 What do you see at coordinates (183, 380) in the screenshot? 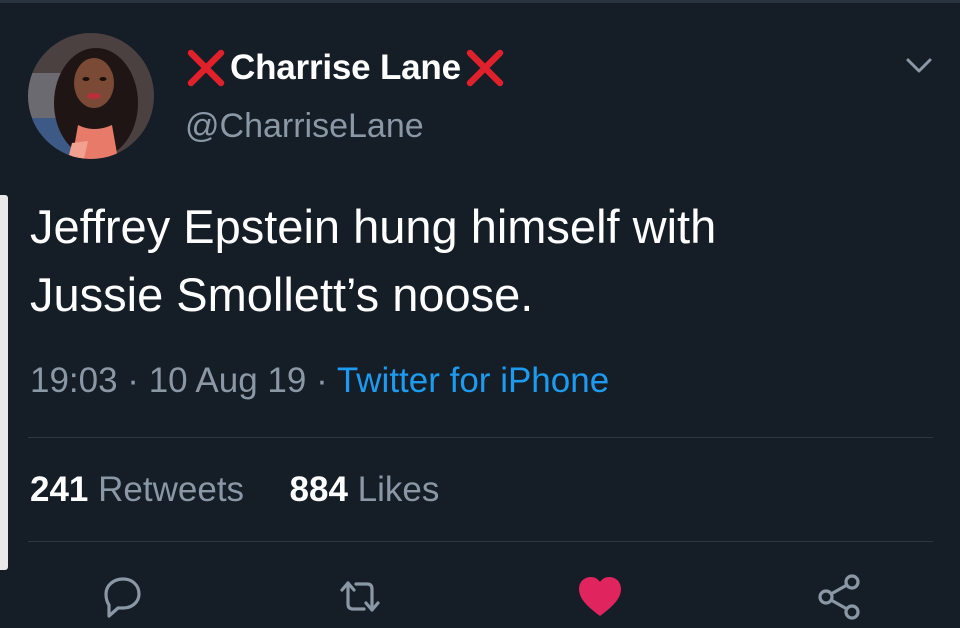
I see `tweet-timestamp: 19:03 · 10 Aug 19 ·` at bounding box center [183, 380].